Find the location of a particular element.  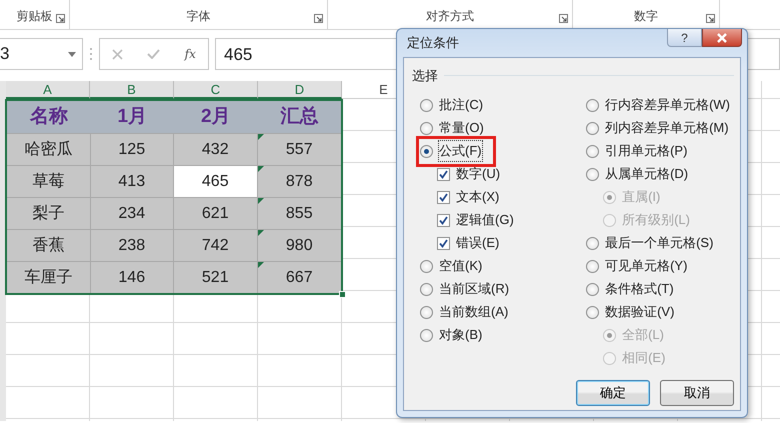

table-cell: 梨子 is located at coordinates (48, 213).